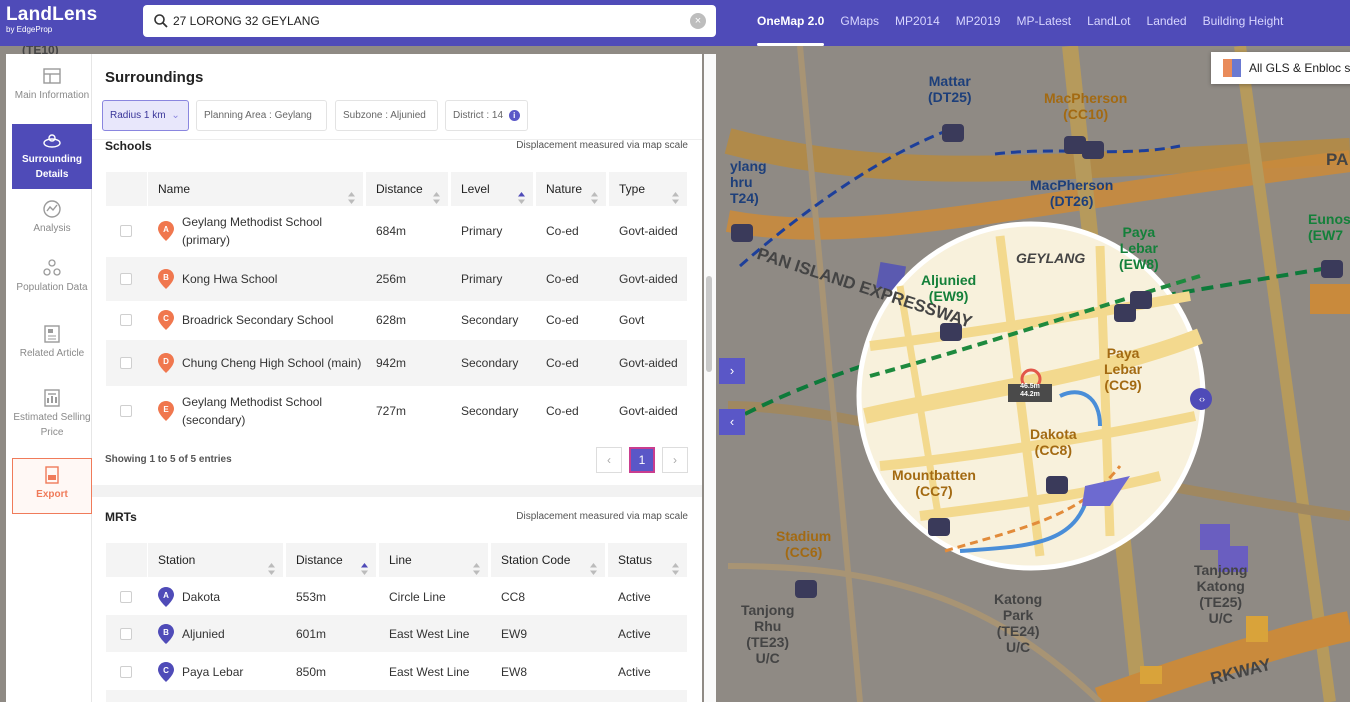 The height and width of the screenshot is (702, 1350). I want to click on school-name-cell: E Geylang Methodist School (secondary), so click(255, 411).